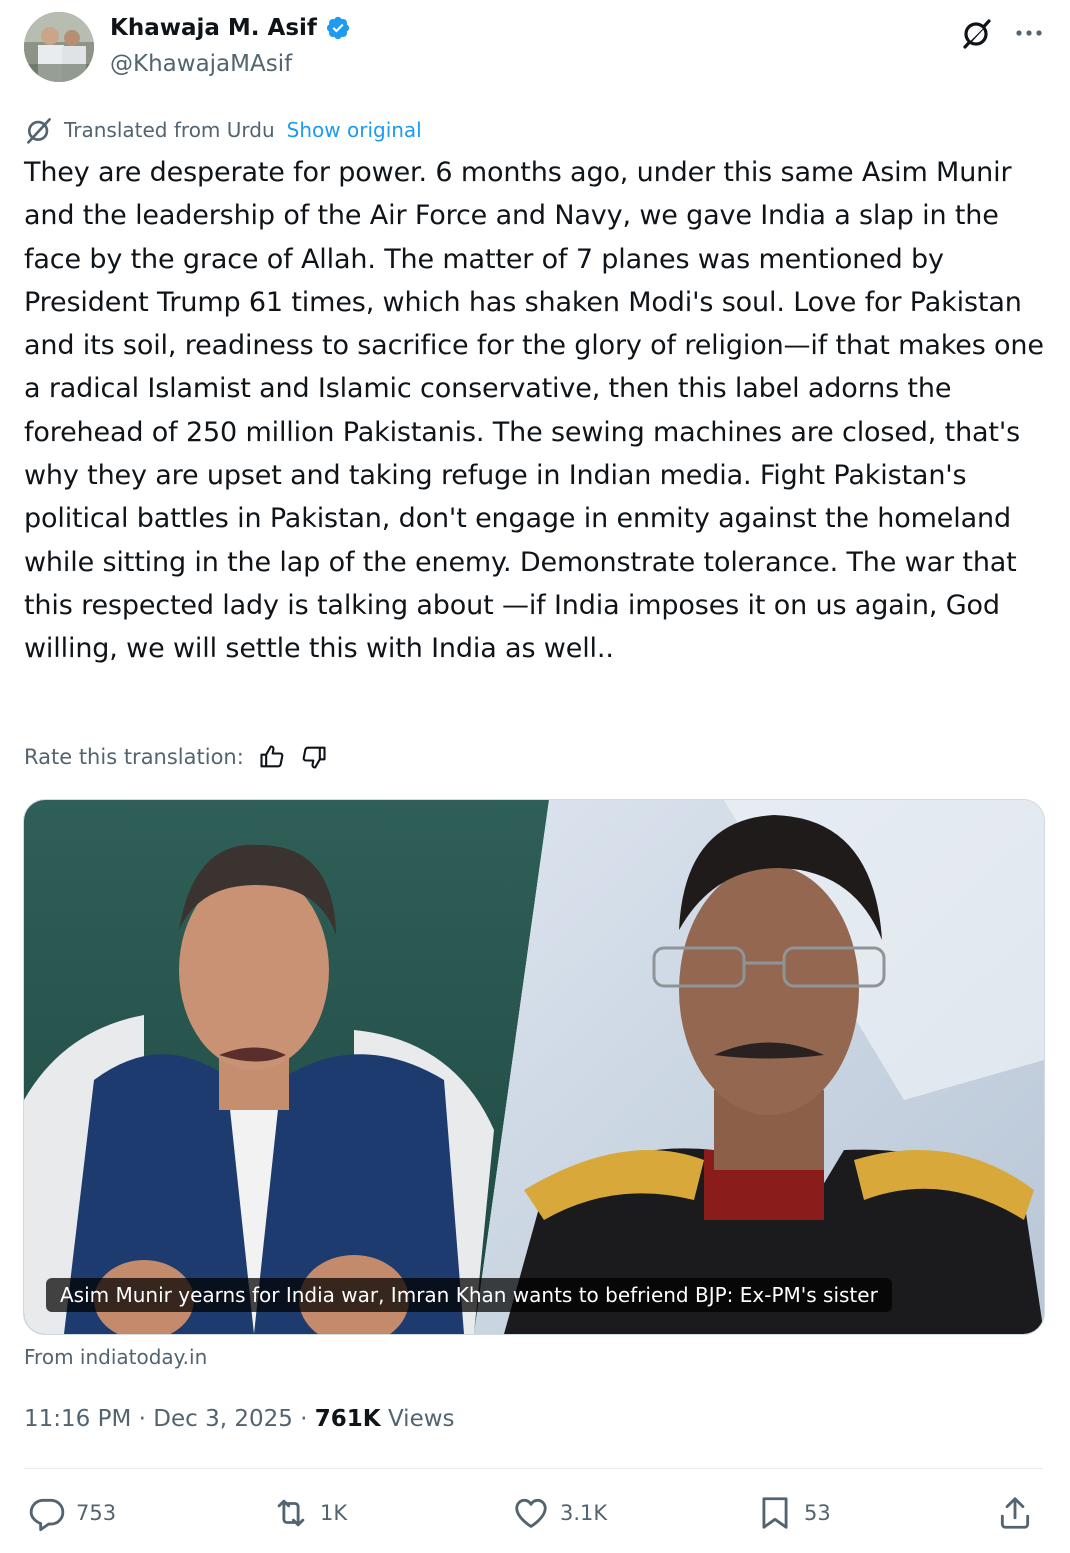 This screenshot has width=1070, height=1553. I want to click on rate-translation-label: Rate this translation:, so click(134, 757).